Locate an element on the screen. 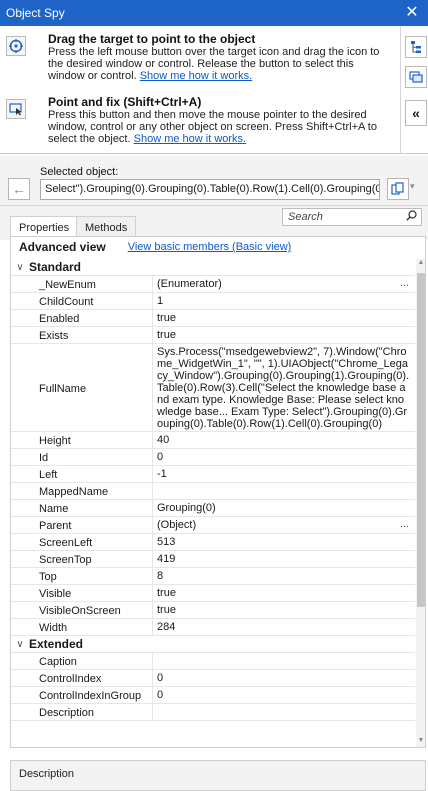 This screenshot has width=428, height=791. property-name: Description is located at coordinates (82, 712).